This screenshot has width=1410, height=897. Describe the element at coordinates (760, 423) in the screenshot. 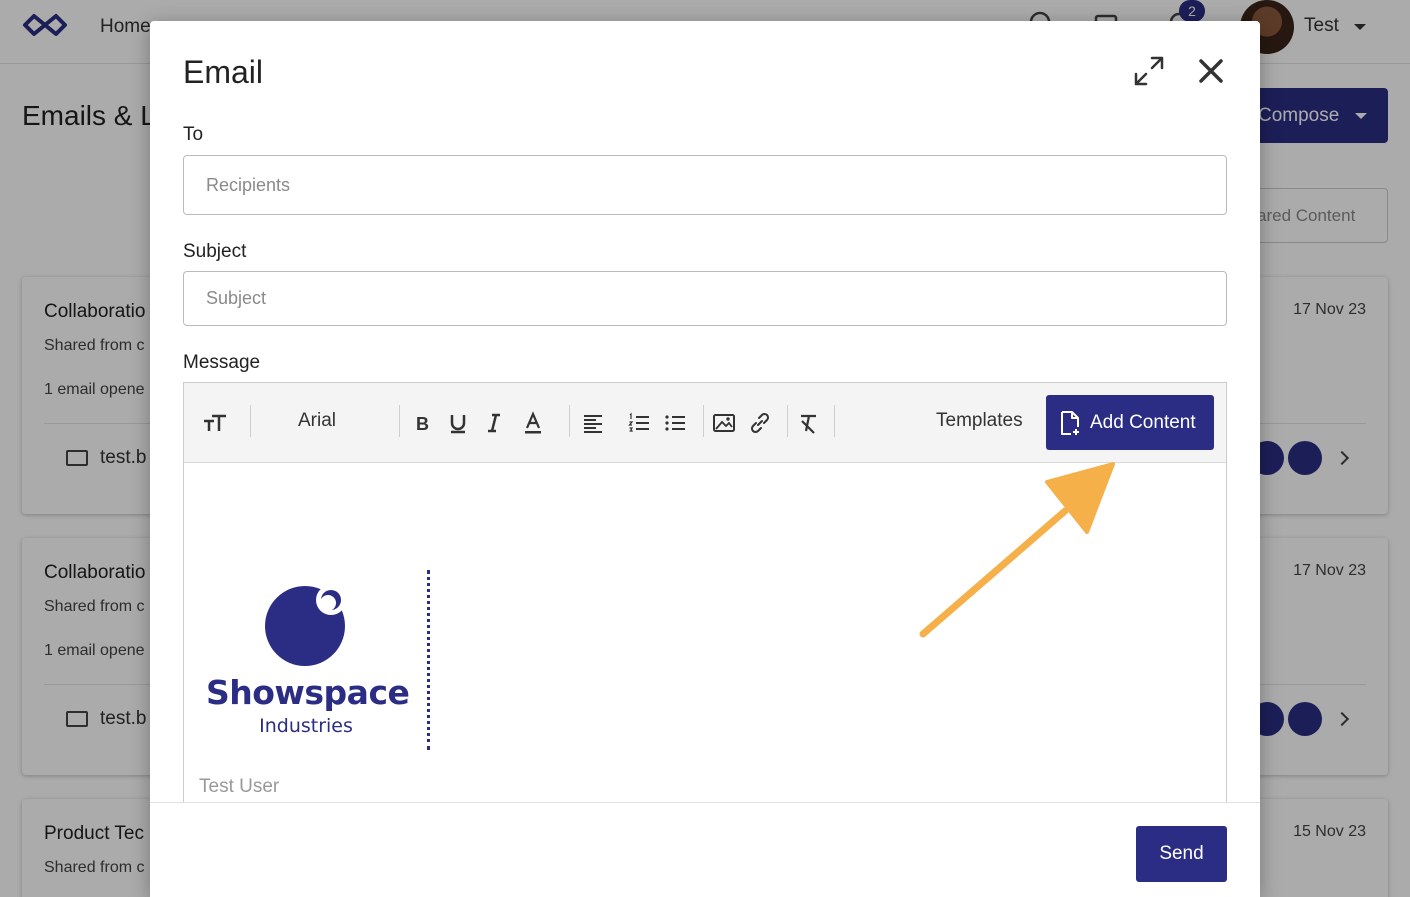

I see `link-icon` at that location.